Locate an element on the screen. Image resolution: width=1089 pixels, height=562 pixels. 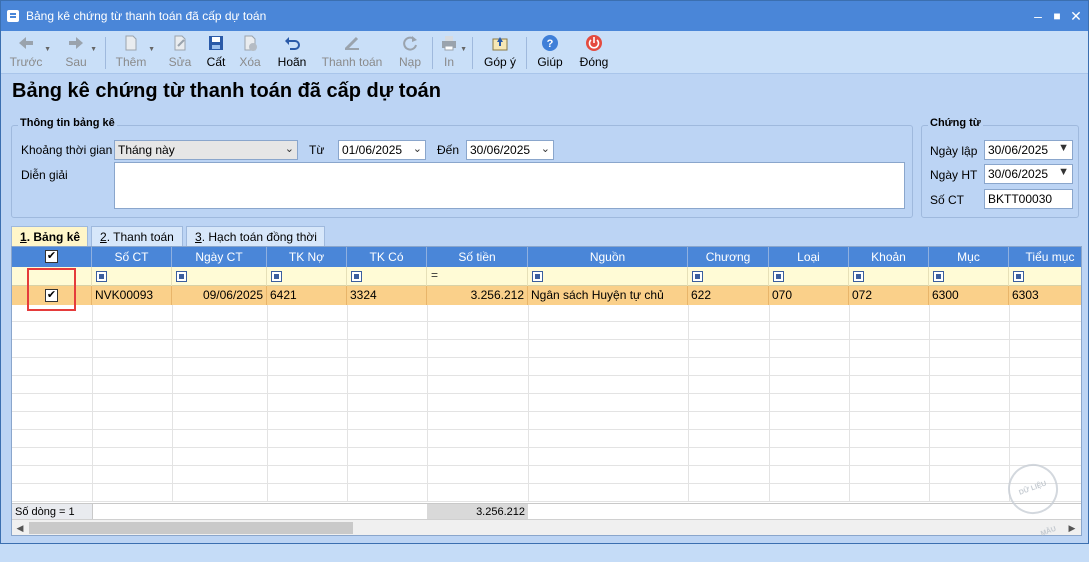
power-icon is located at coordinates (594, 43).